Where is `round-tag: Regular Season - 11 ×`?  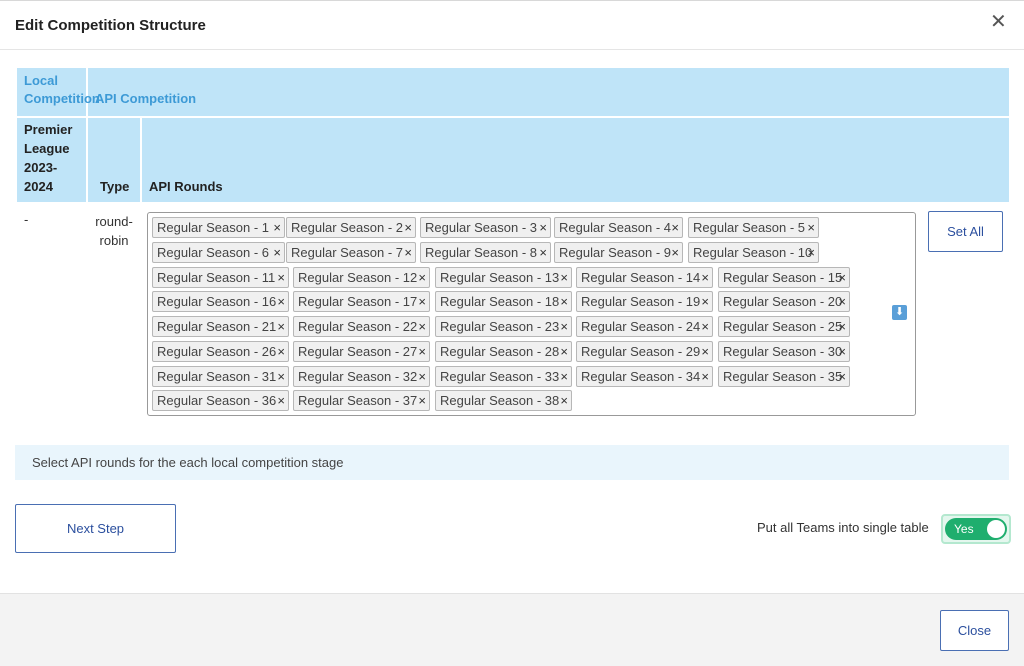 round-tag: Regular Season - 11 × is located at coordinates (220, 277).